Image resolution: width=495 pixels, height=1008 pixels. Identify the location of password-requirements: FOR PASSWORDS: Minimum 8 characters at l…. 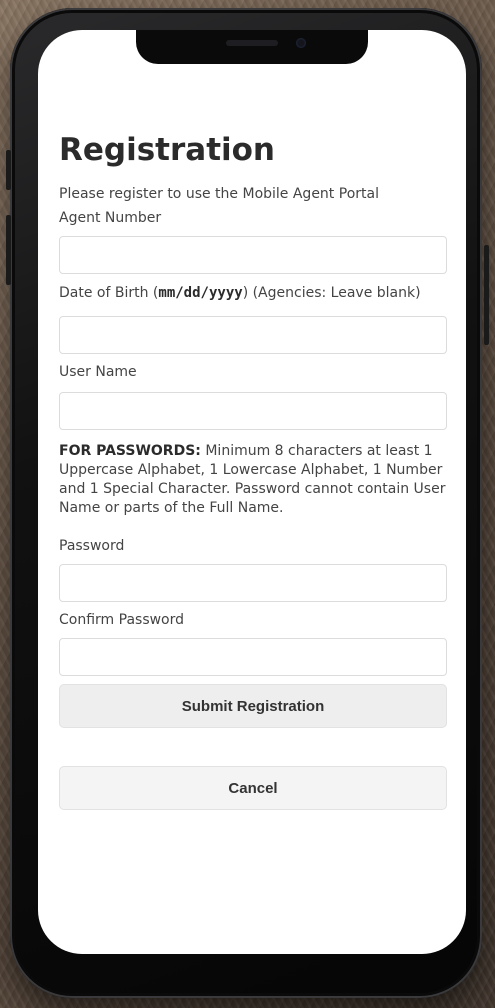
(253, 480).